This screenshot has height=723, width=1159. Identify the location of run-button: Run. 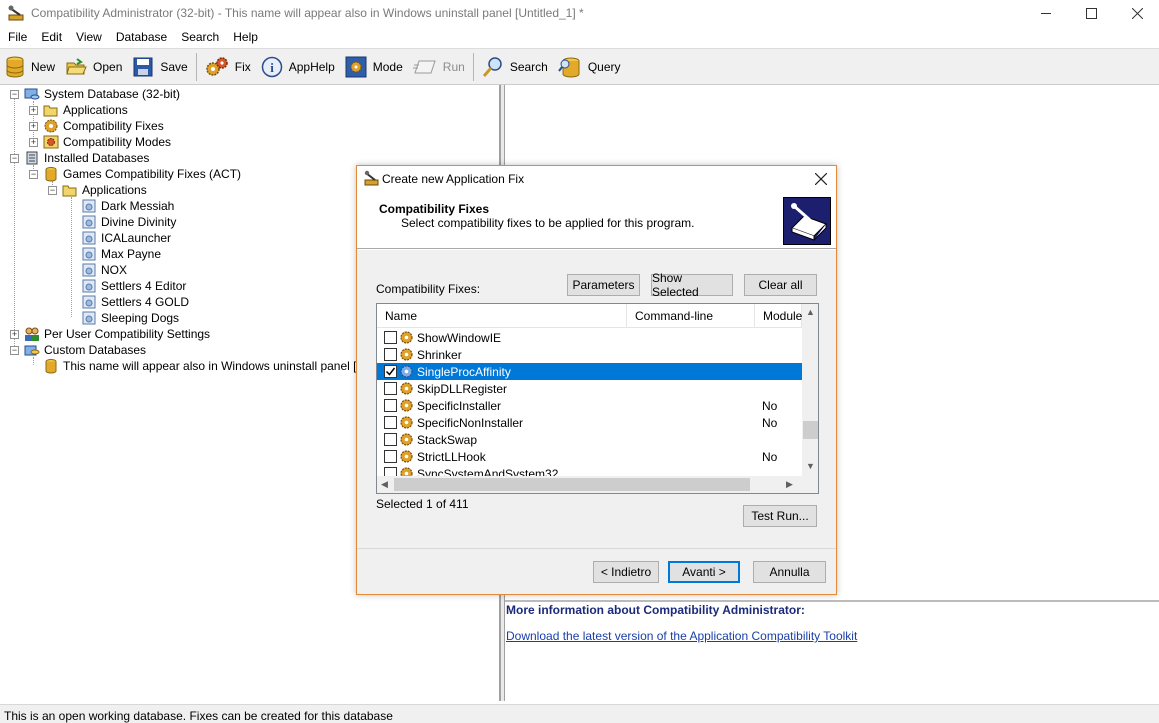
(439, 67).